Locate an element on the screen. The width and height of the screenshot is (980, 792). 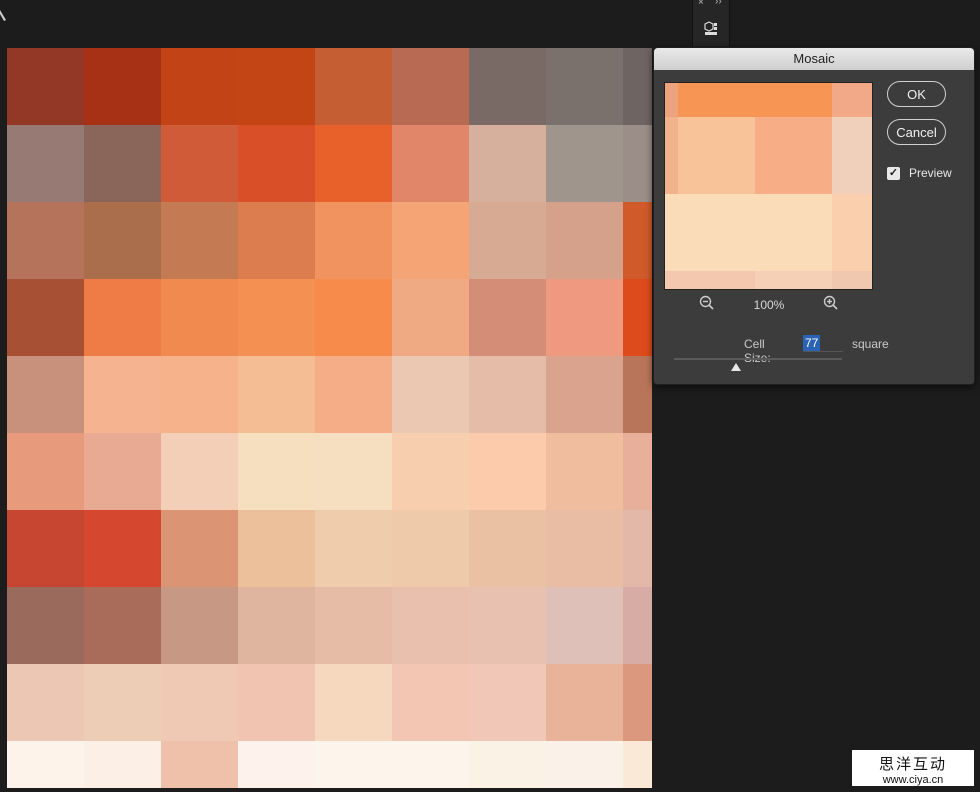
preview-window is located at coordinates (768, 186).